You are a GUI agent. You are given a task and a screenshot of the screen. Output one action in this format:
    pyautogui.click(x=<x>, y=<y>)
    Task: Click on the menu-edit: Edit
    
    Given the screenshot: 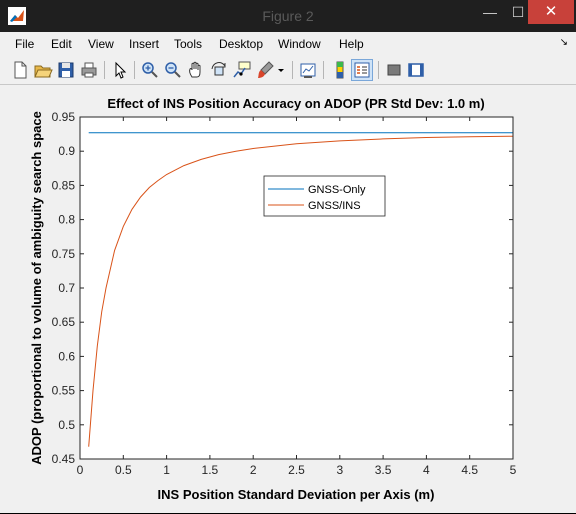 What is the action you would take?
    pyautogui.click(x=61, y=44)
    